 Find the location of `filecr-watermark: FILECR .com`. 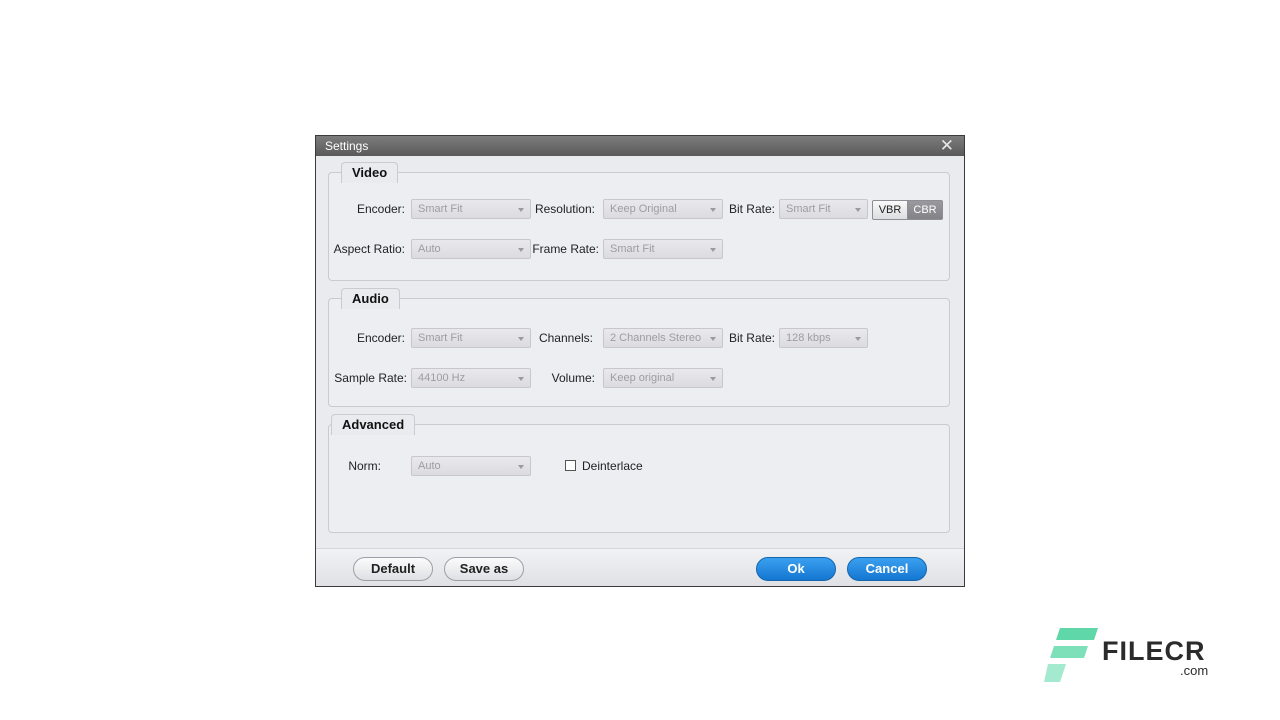

filecr-watermark: FILECR .com is located at coordinates (1129, 655).